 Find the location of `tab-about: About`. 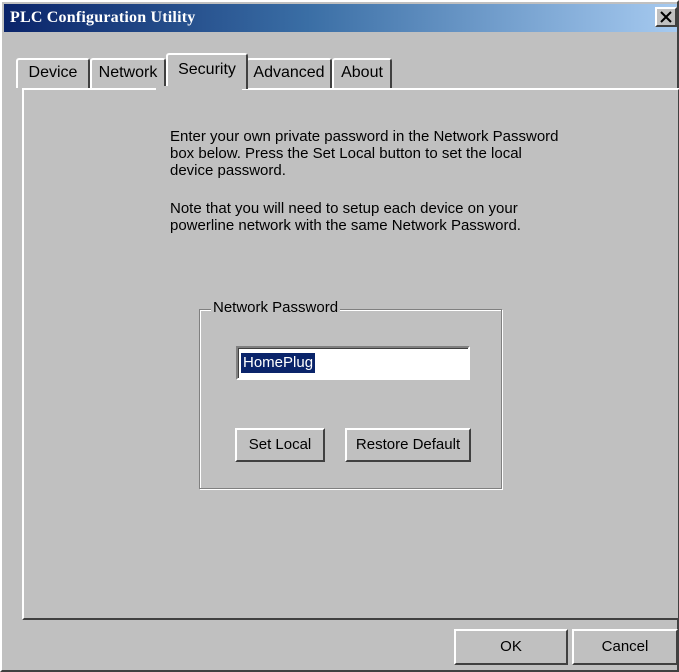

tab-about: About is located at coordinates (362, 73).